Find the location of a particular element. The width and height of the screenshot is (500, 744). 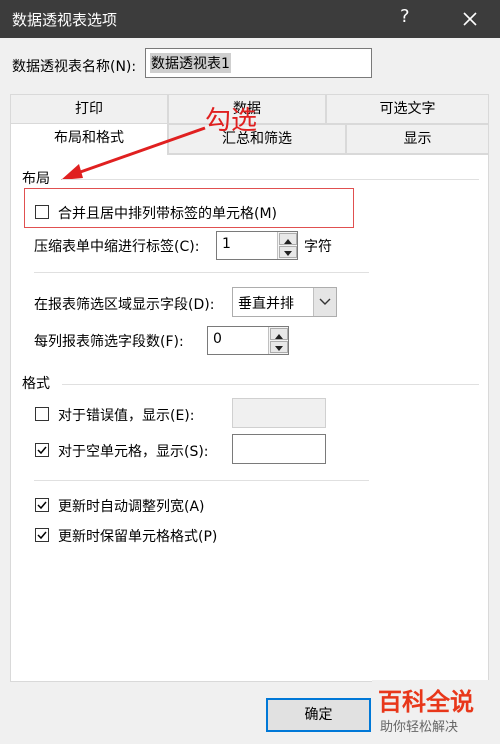

close-icon is located at coordinates (470, 19).